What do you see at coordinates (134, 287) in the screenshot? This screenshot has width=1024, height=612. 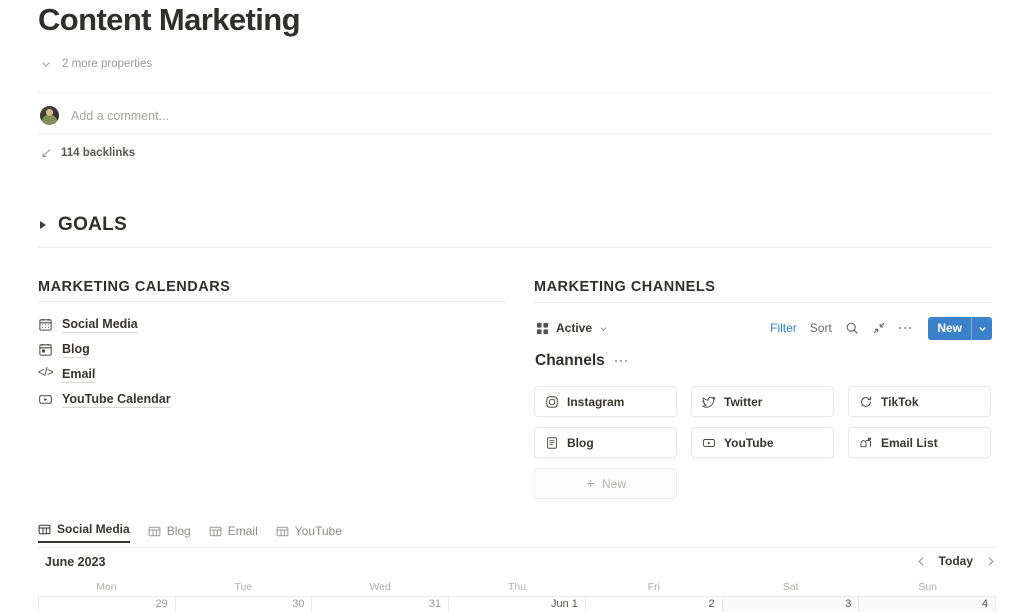 I see `marketing-calendars-heading: MARKETING CALENDARS` at bounding box center [134, 287].